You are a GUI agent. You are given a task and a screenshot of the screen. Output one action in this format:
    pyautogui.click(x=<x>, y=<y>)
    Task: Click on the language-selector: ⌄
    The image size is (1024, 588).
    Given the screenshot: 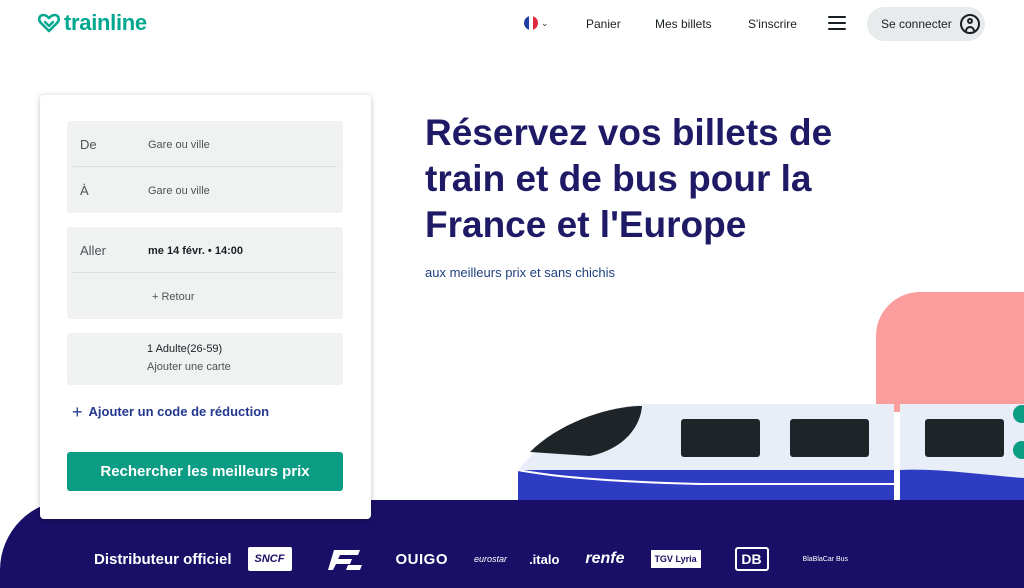 What is the action you would take?
    pyautogui.click(x=536, y=23)
    